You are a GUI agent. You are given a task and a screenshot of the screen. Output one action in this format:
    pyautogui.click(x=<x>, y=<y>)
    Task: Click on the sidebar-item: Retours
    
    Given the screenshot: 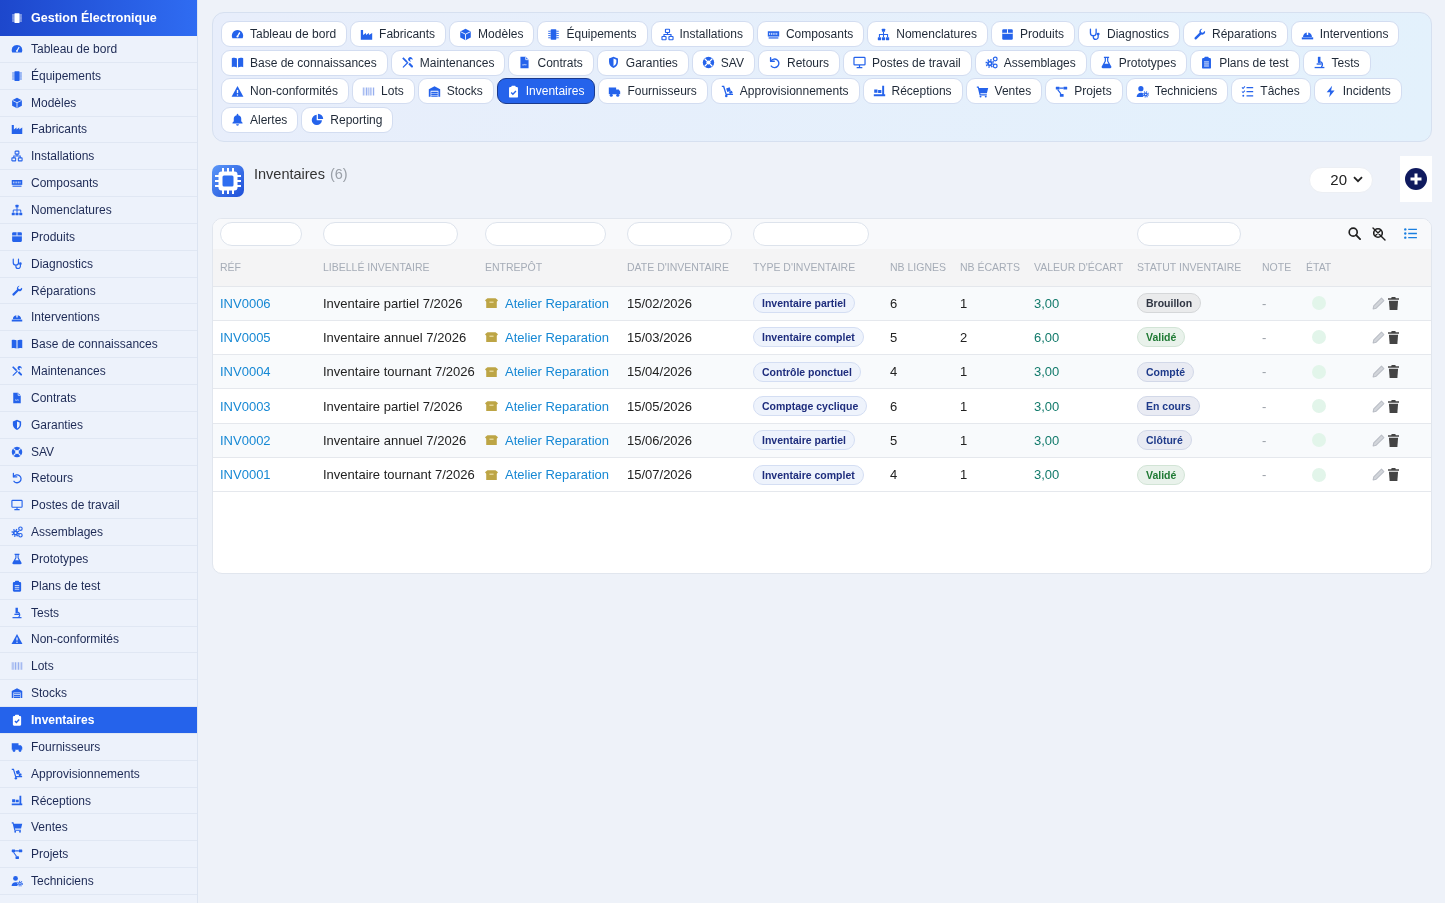 What is the action you would take?
    pyautogui.click(x=98, y=479)
    